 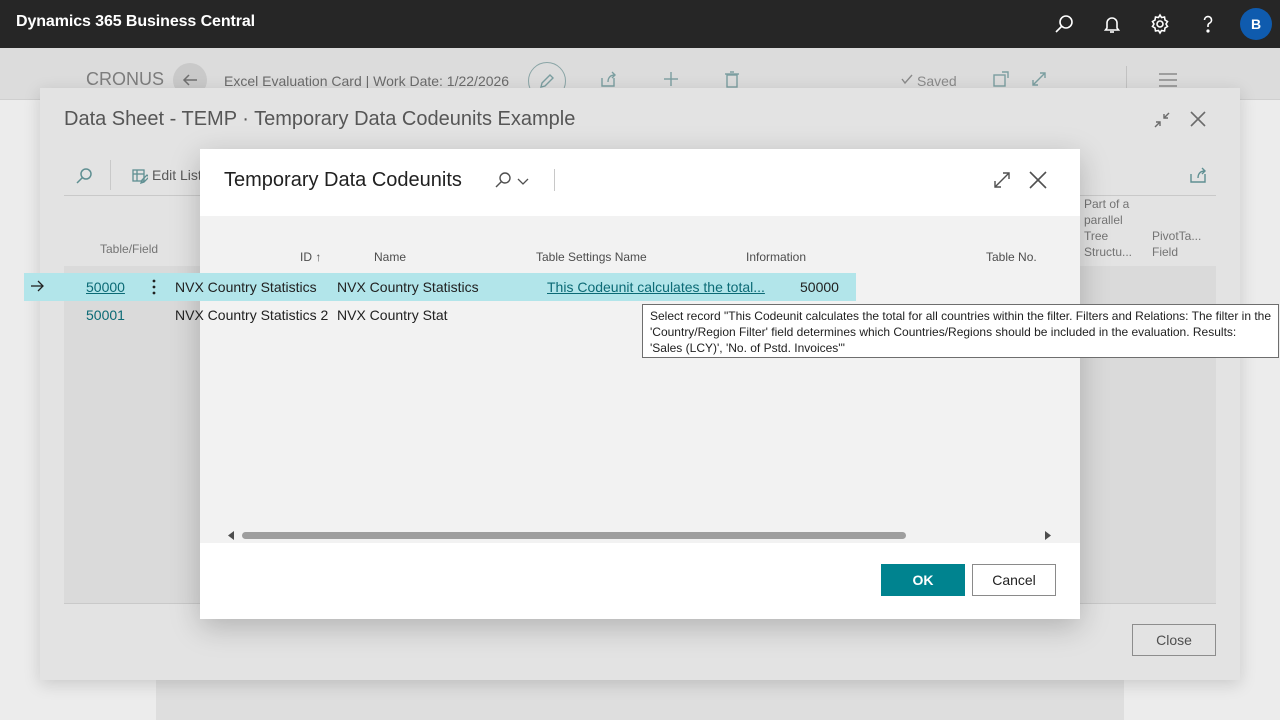 What do you see at coordinates (523, 181) in the screenshot?
I see `chevron-down-icon` at bounding box center [523, 181].